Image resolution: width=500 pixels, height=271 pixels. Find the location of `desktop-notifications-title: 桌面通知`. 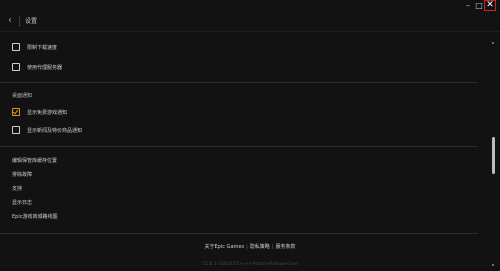

desktop-notifications-title: 桌面通知 is located at coordinates (22, 96).